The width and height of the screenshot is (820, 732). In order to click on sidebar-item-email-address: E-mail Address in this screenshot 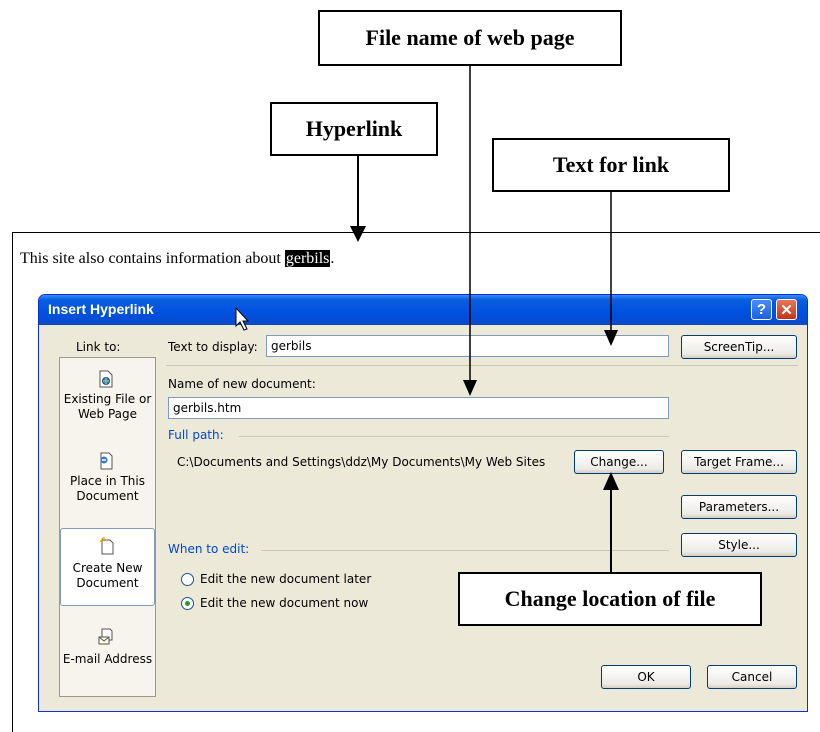, I will do `click(107, 654)`.